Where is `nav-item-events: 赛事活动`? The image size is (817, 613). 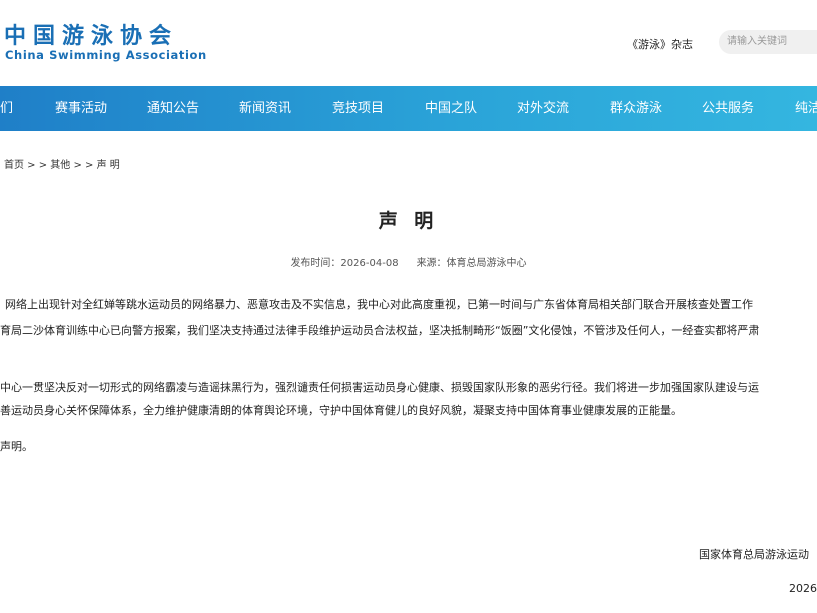 nav-item-events: 赛事活动 is located at coordinates (81, 108).